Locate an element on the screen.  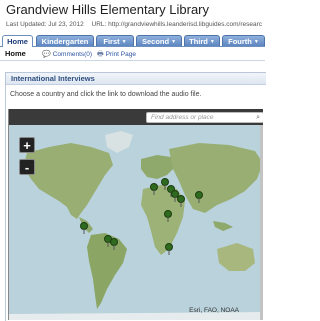
zoom-out-button: - is located at coordinates (27, 167).